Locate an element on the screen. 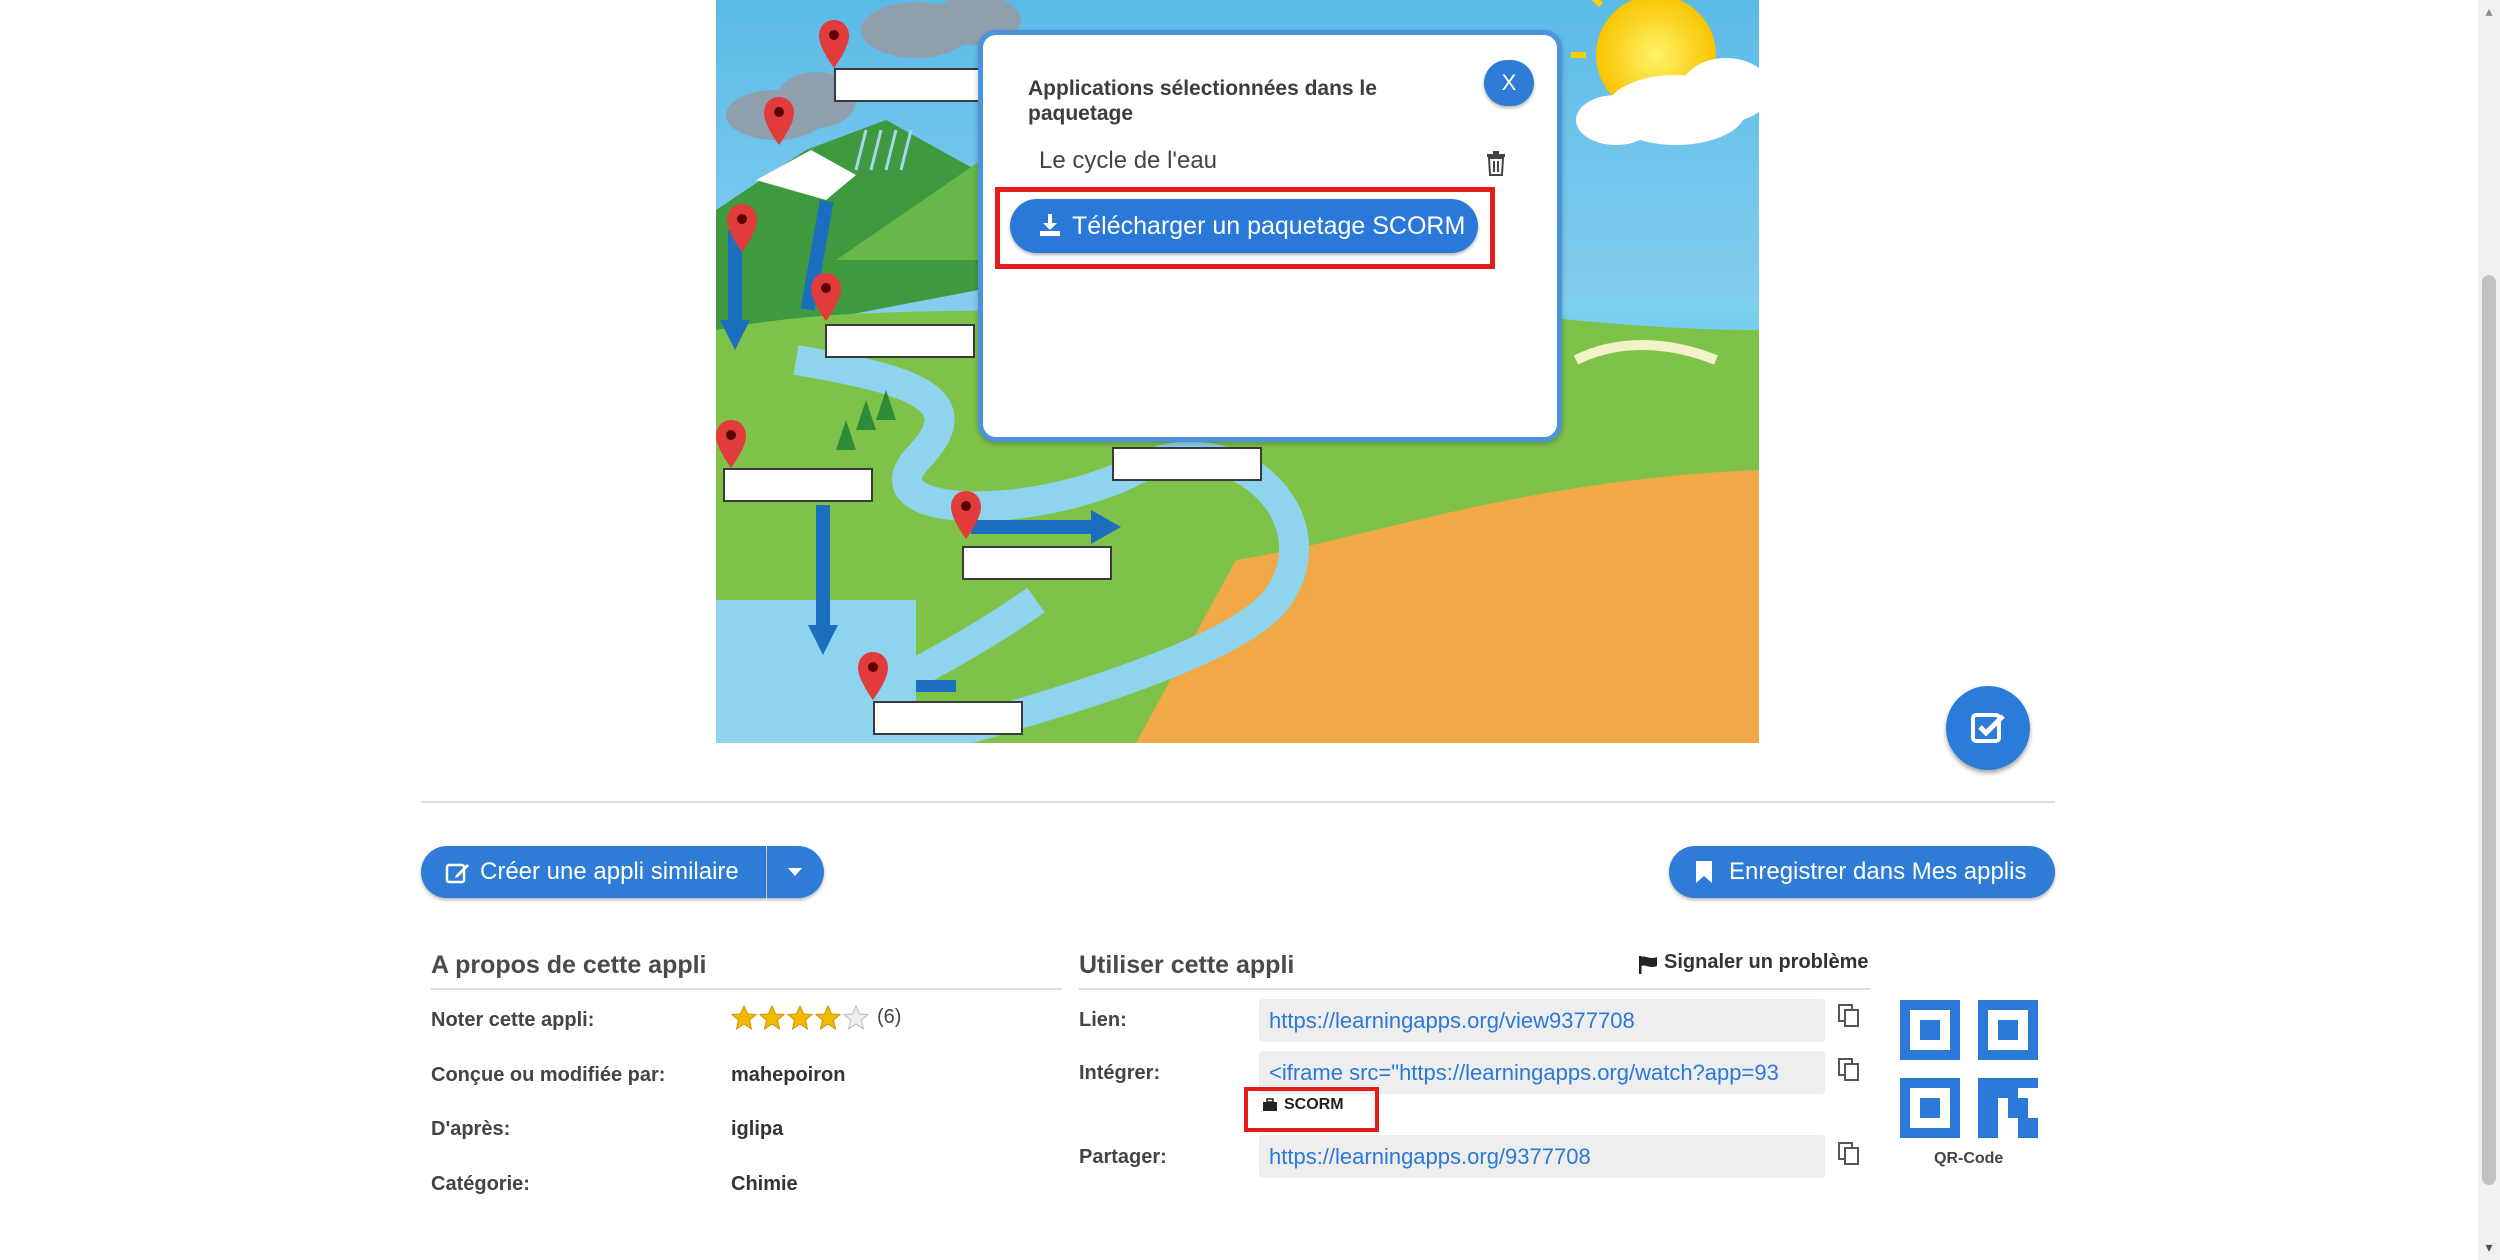 The height and width of the screenshot is (1260, 2500). link-field: https://learningapps.org/view9377708 is located at coordinates (1542, 1020).